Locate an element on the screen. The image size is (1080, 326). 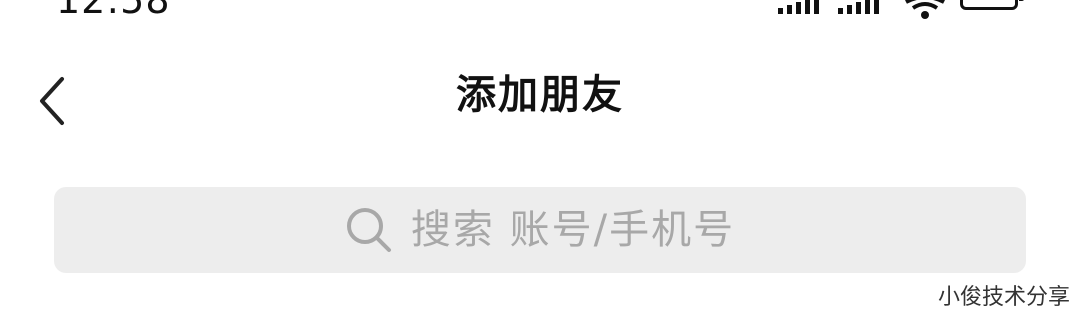
wifi-icon is located at coordinates (925, 9).